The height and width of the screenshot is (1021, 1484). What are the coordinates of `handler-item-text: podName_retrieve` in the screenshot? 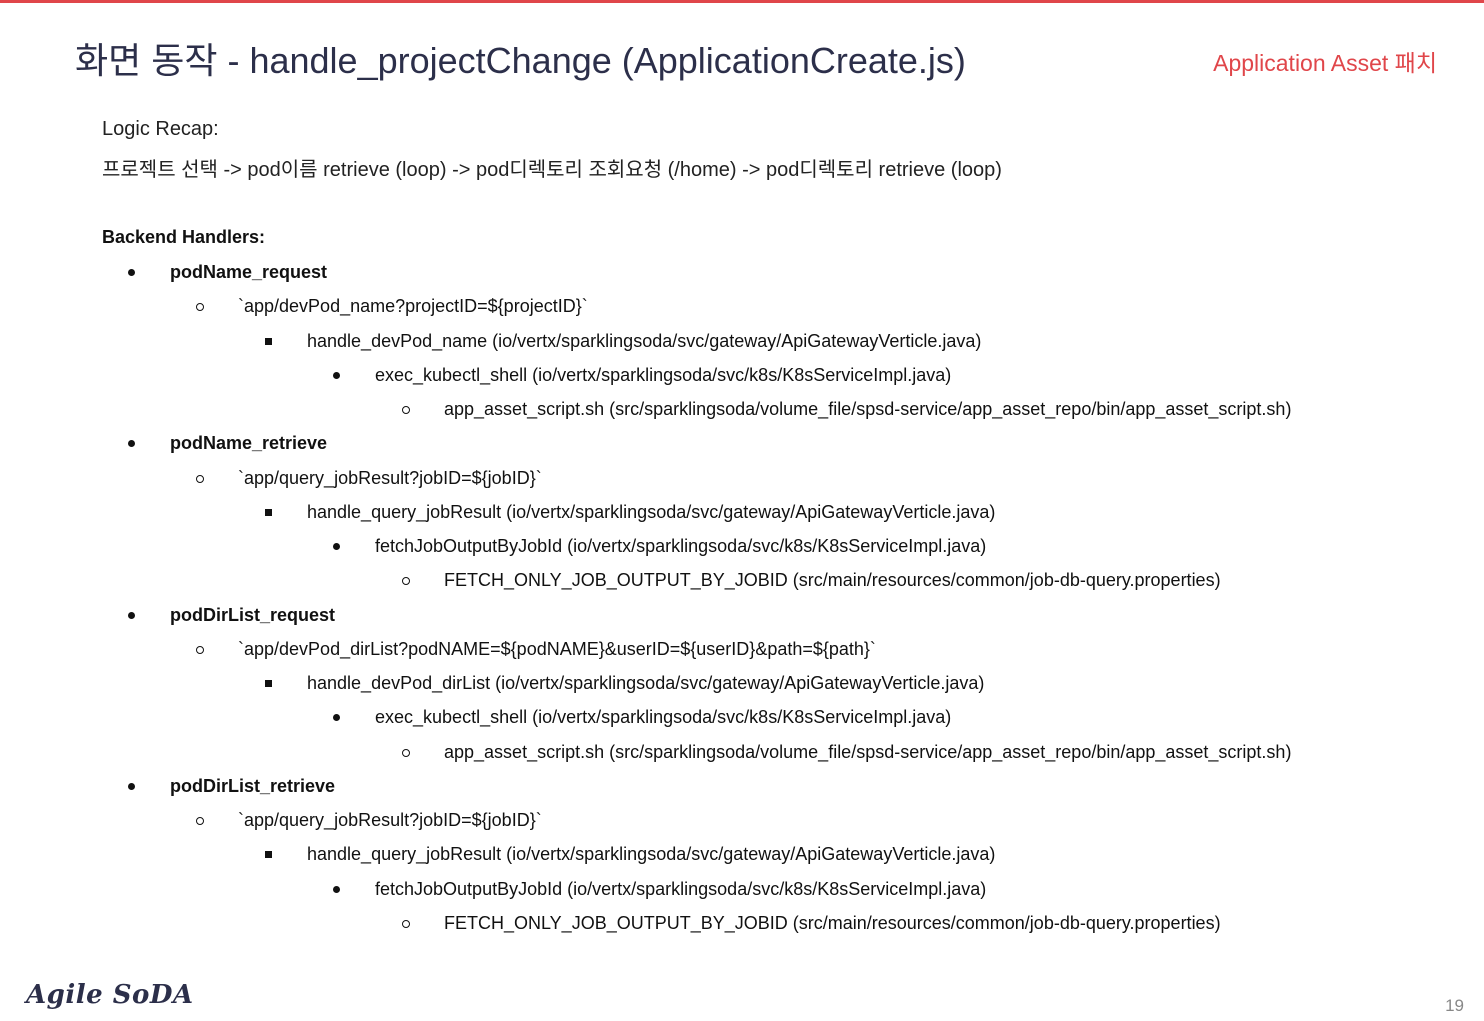 It's located at (249, 443).